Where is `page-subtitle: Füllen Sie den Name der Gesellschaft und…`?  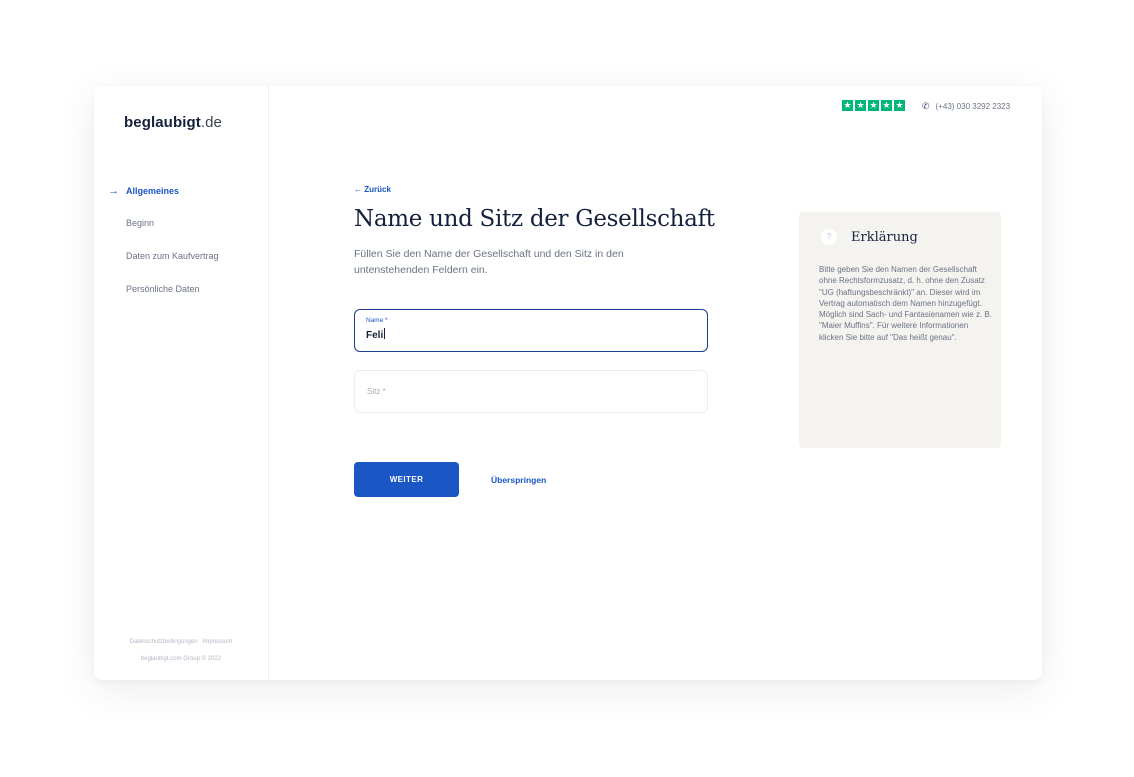
page-subtitle: Füllen Sie den Name der Gesellschaft und… is located at coordinates (489, 262).